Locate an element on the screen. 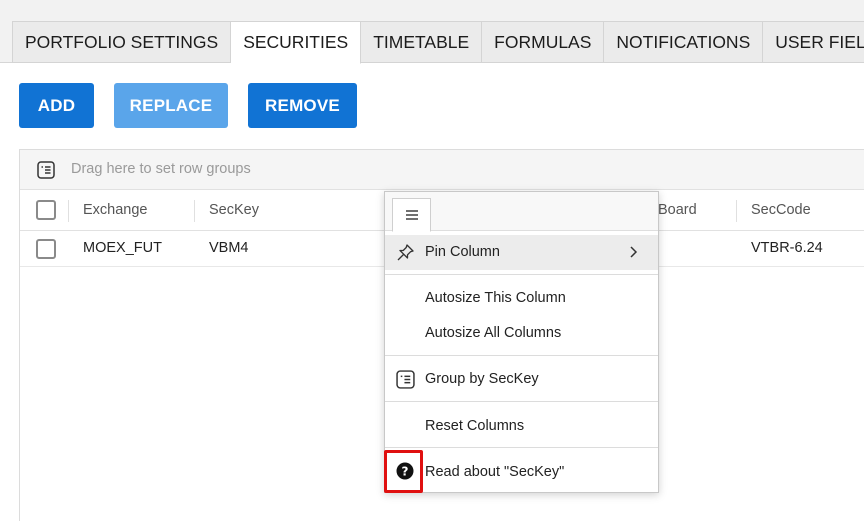 The image size is (864, 521). tab-user-fields: USER FIELDS is located at coordinates (813, 42).